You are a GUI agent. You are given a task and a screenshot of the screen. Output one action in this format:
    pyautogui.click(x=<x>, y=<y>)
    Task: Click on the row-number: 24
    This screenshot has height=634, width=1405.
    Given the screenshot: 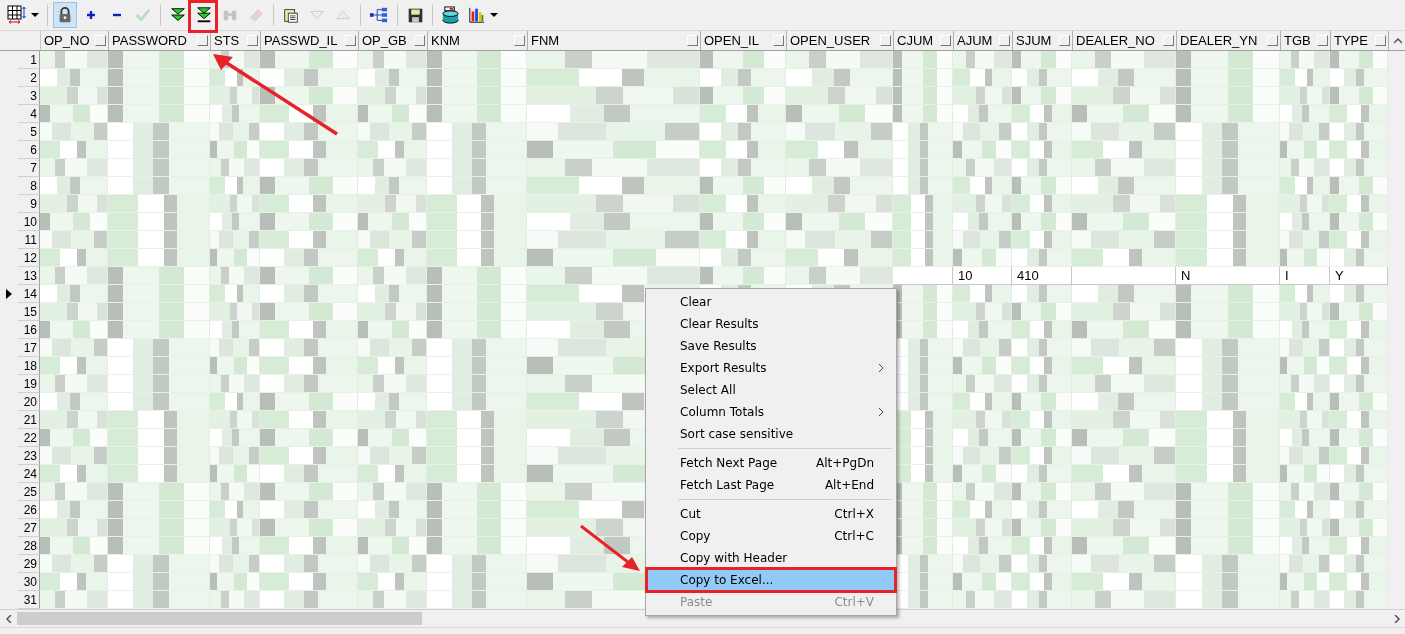 What is the action you would take?
    pyautogui.click(x=29, y=474)
    